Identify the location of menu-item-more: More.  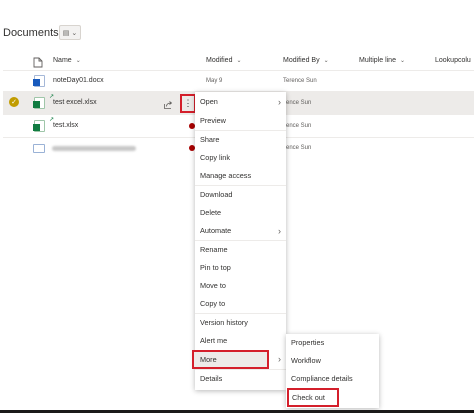
(230, 359).